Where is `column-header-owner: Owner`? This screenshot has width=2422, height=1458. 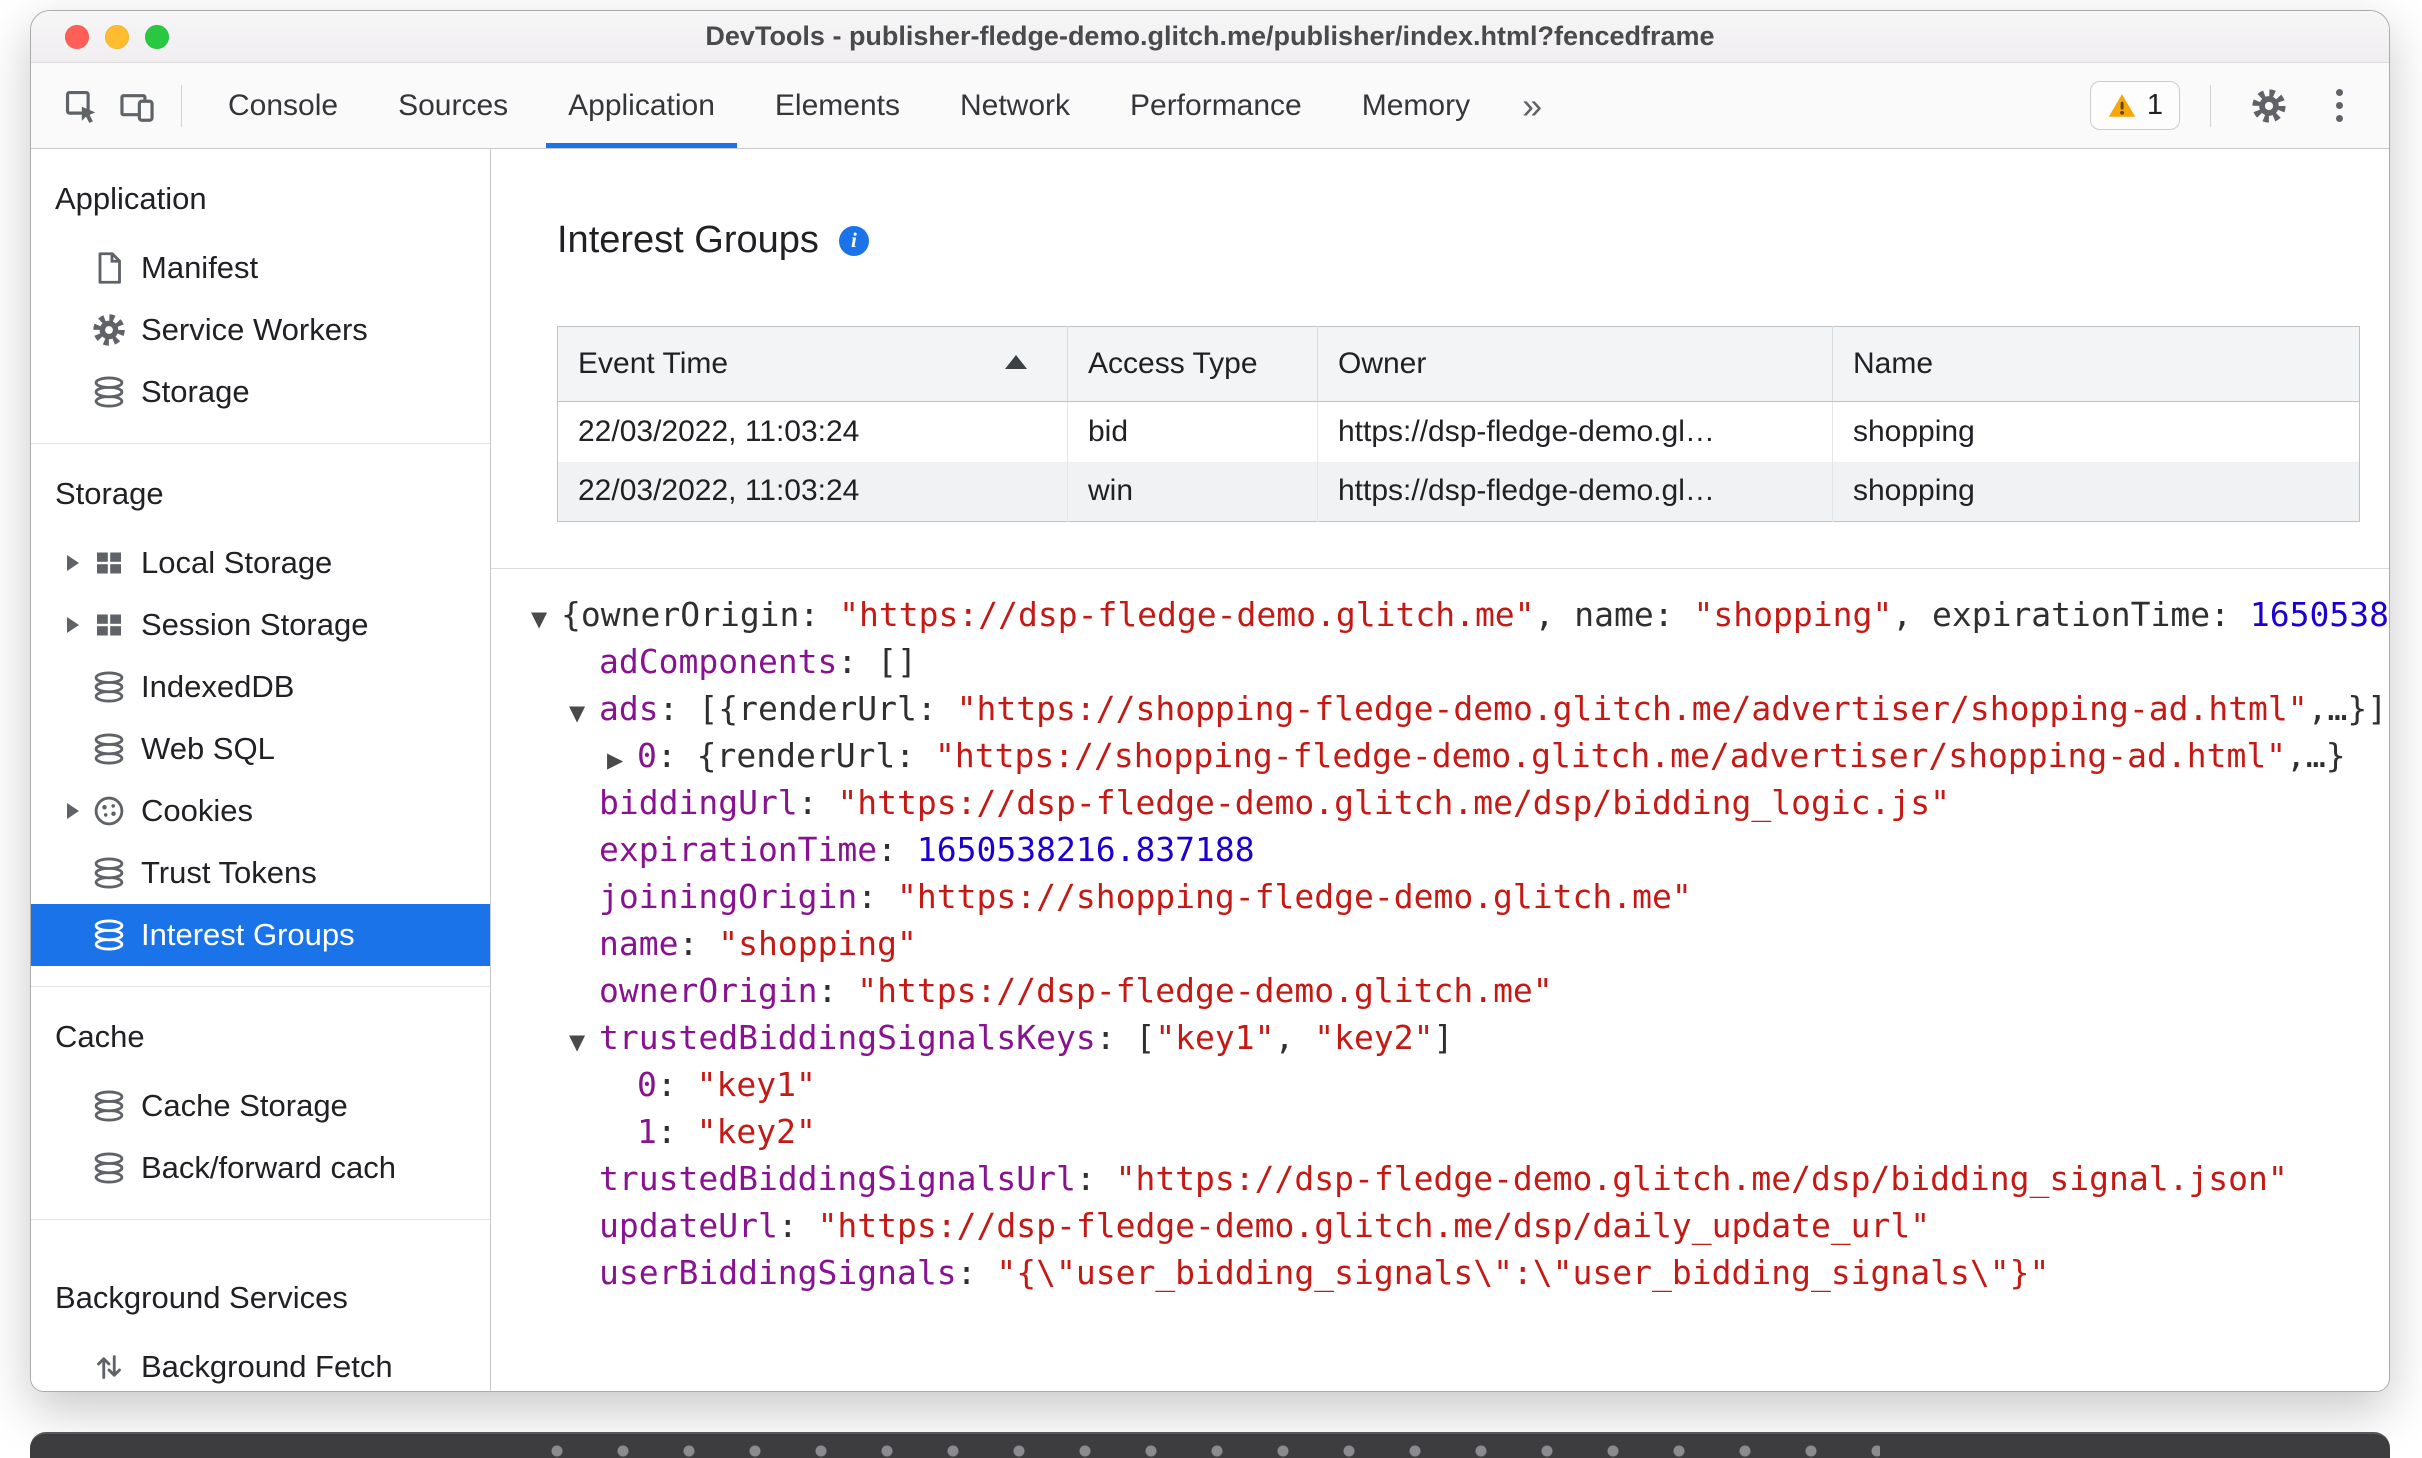 column-header-owner: Owner is located at coordinates (1575, 364).